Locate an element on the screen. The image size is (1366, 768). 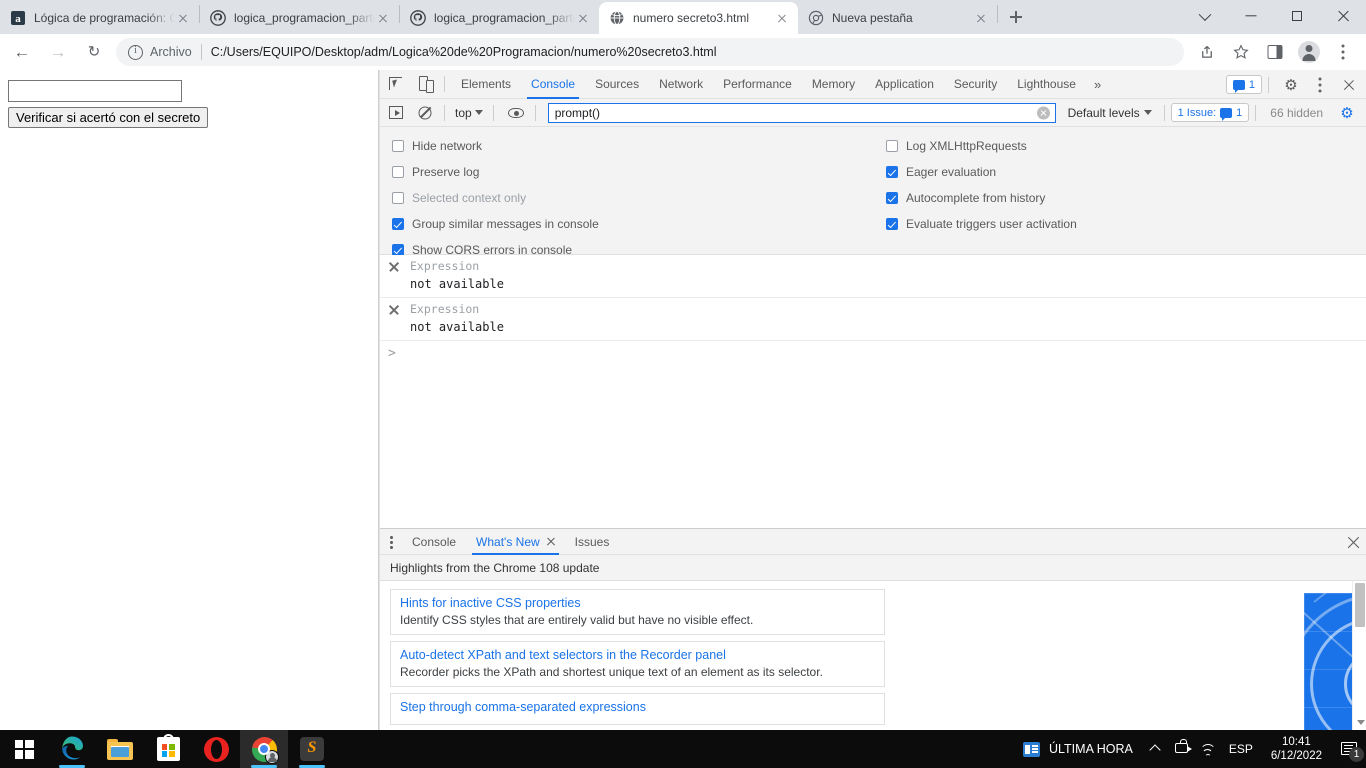
reload-button: ↻ is located at coordinates (94, 52).